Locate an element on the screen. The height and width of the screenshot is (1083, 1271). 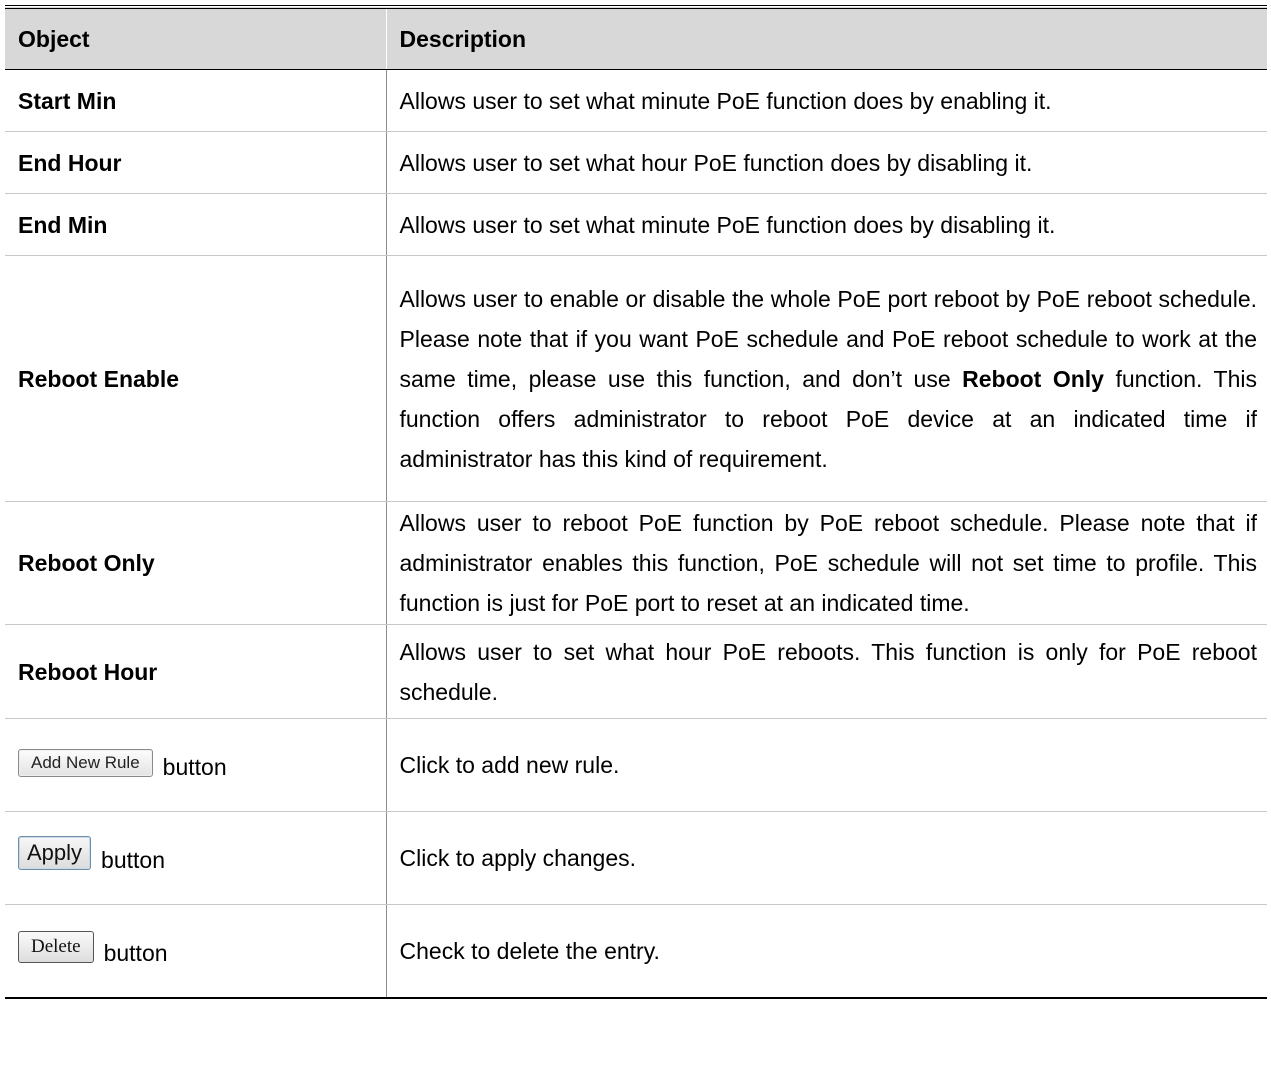
delete-button: Delete is located at coordinates (56, 946).